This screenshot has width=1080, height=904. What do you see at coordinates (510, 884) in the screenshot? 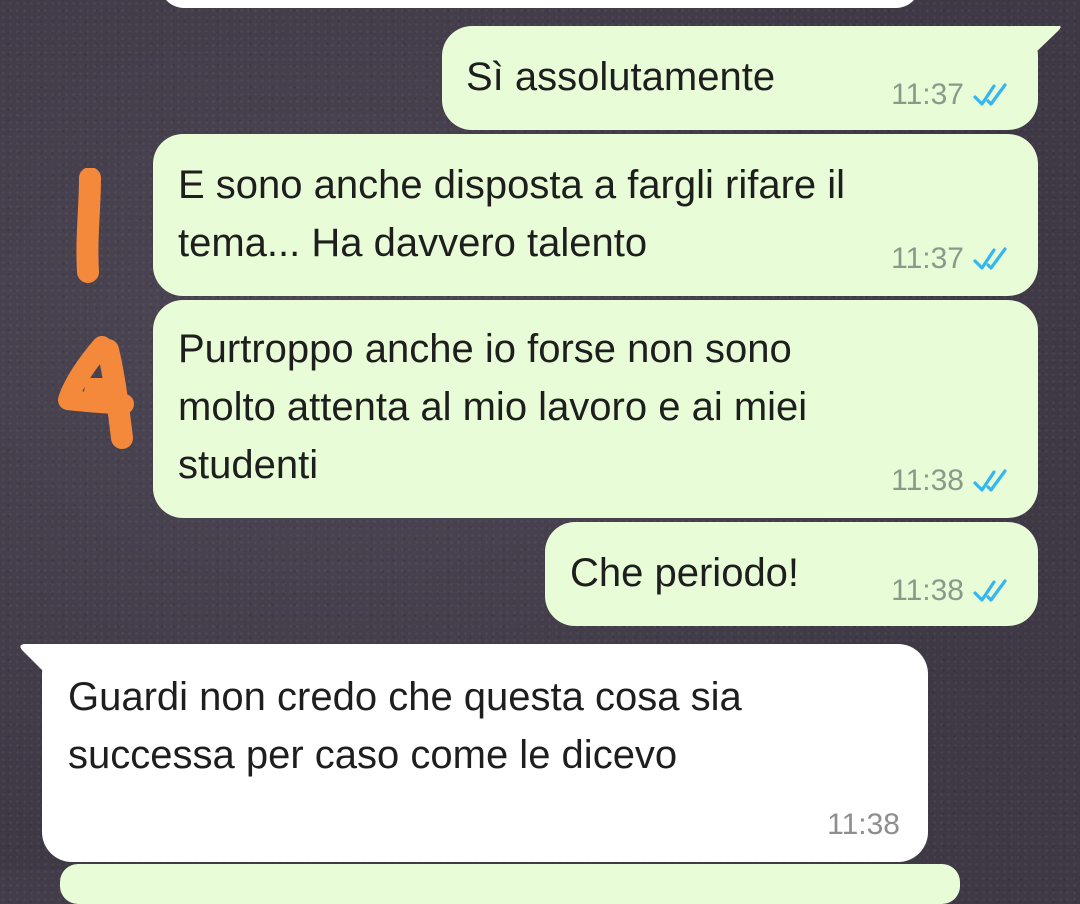
I see `partial-next-bubble` at bounding box center [510, 884].